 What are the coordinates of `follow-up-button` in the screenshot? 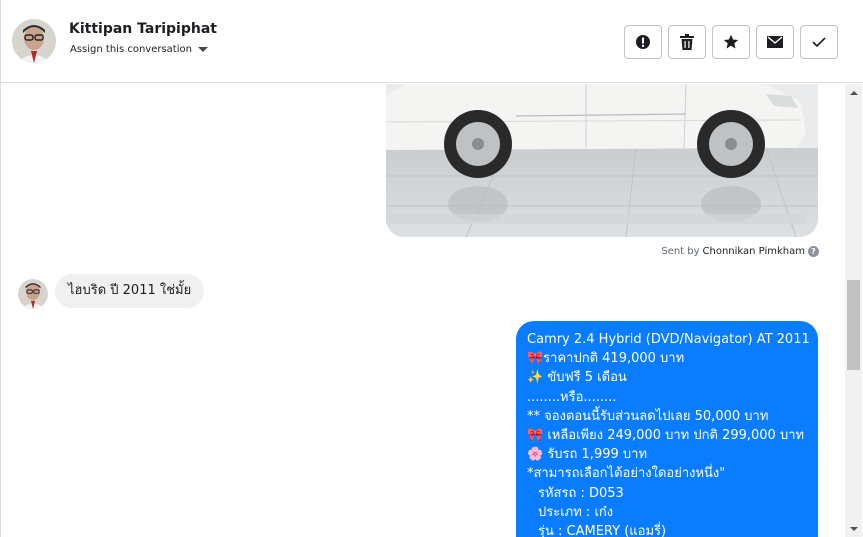 It's located at (731, 42).